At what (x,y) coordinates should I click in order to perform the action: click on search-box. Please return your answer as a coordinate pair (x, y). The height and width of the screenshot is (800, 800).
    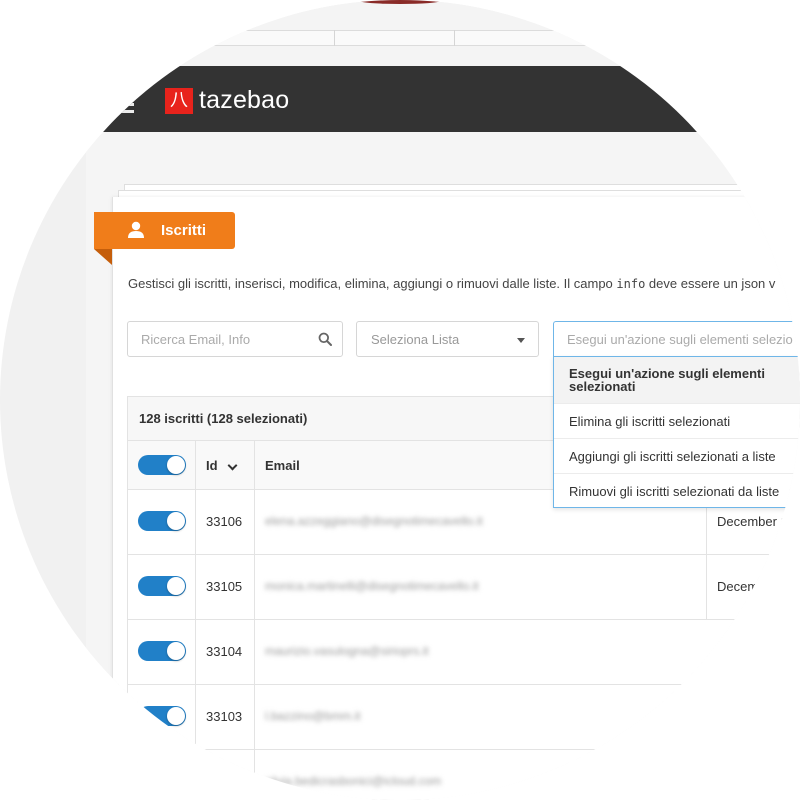
    Looking at the image, I should click on (235, 339).